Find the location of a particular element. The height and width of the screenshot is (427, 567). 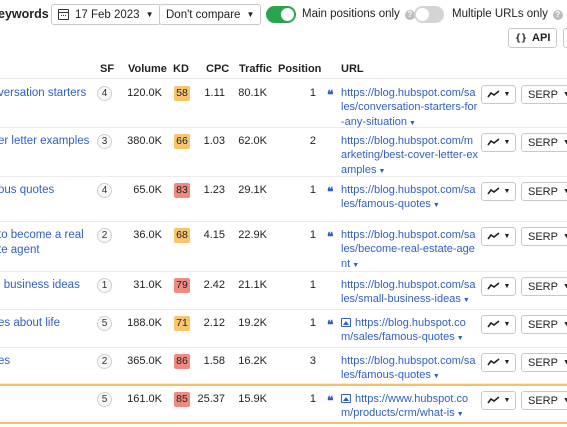

volume-value: 380.0K is located at coordinates (144, 141).